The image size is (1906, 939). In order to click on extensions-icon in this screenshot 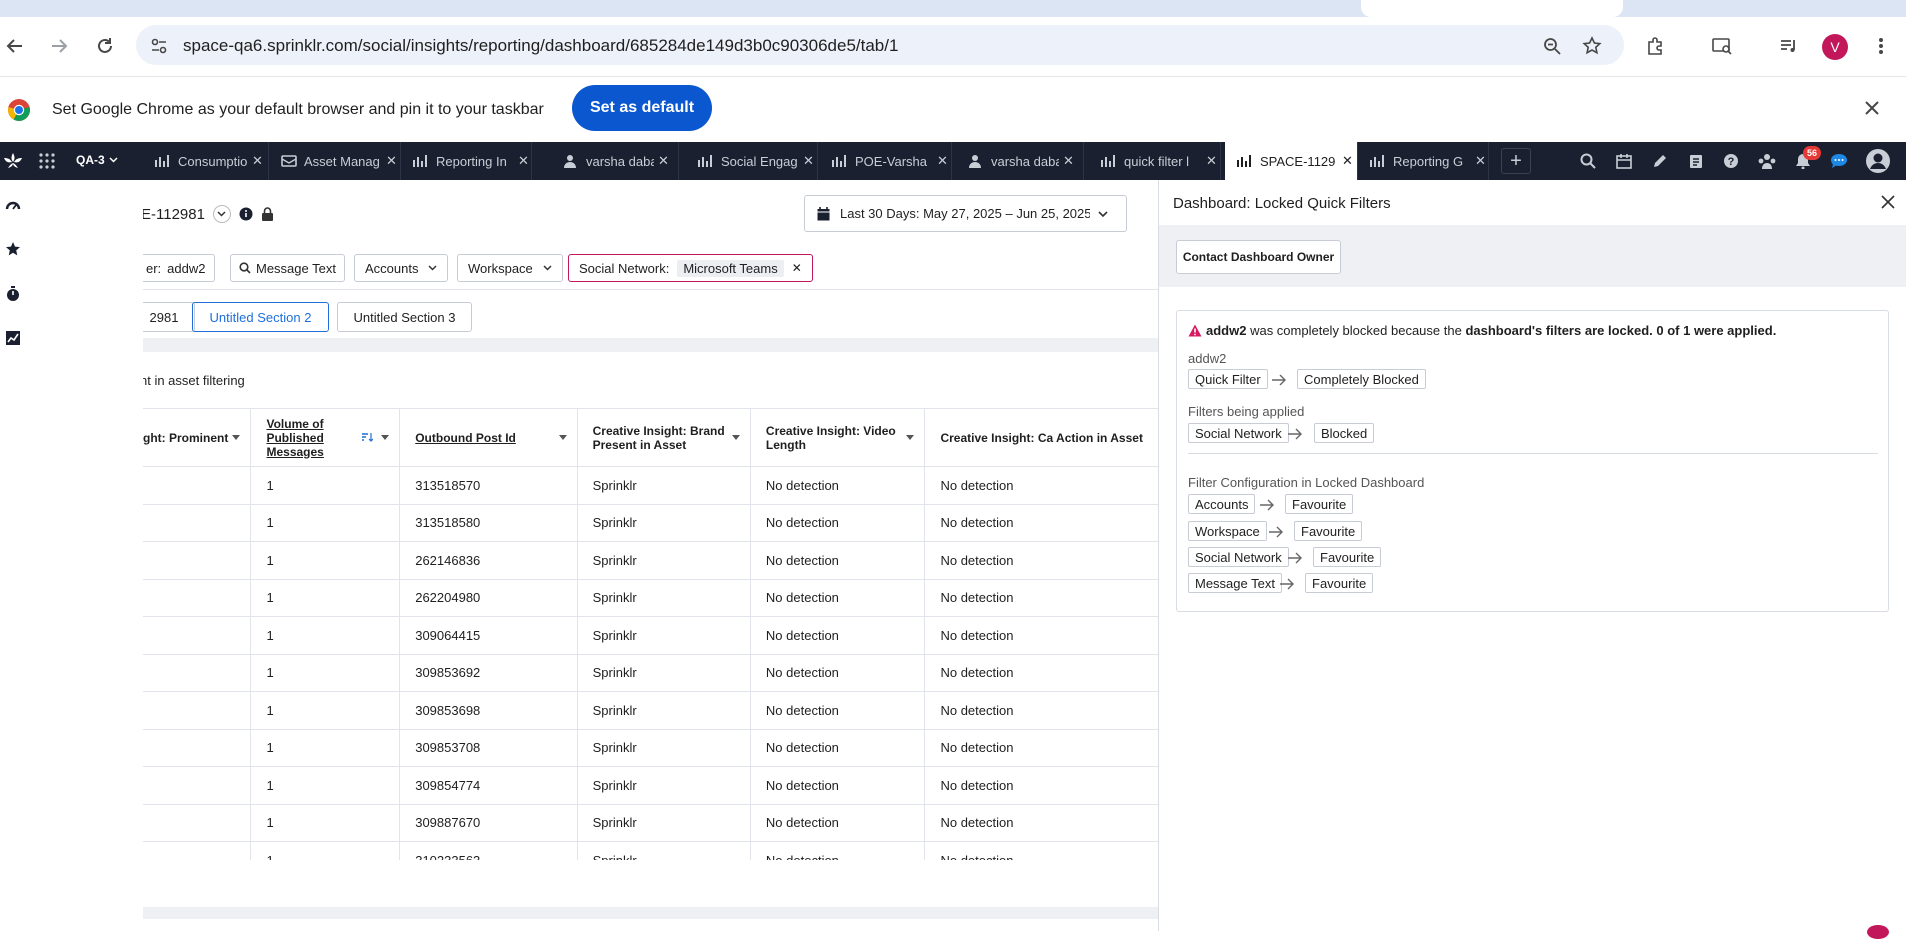, I will do `click(1655, 46)`.